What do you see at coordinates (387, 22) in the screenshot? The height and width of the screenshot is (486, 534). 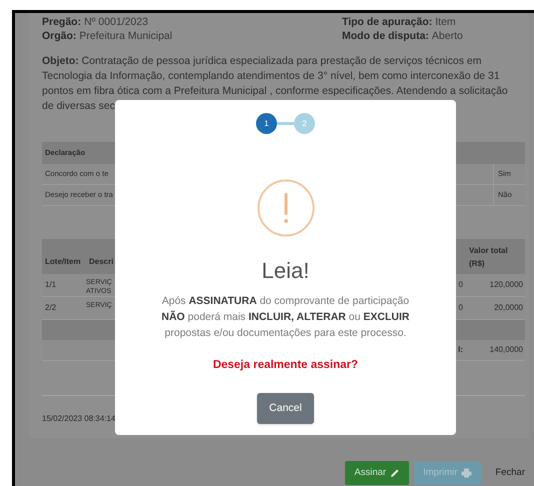 I see `field-label: Tipo de apuração:` at bounding box center [387, 22].